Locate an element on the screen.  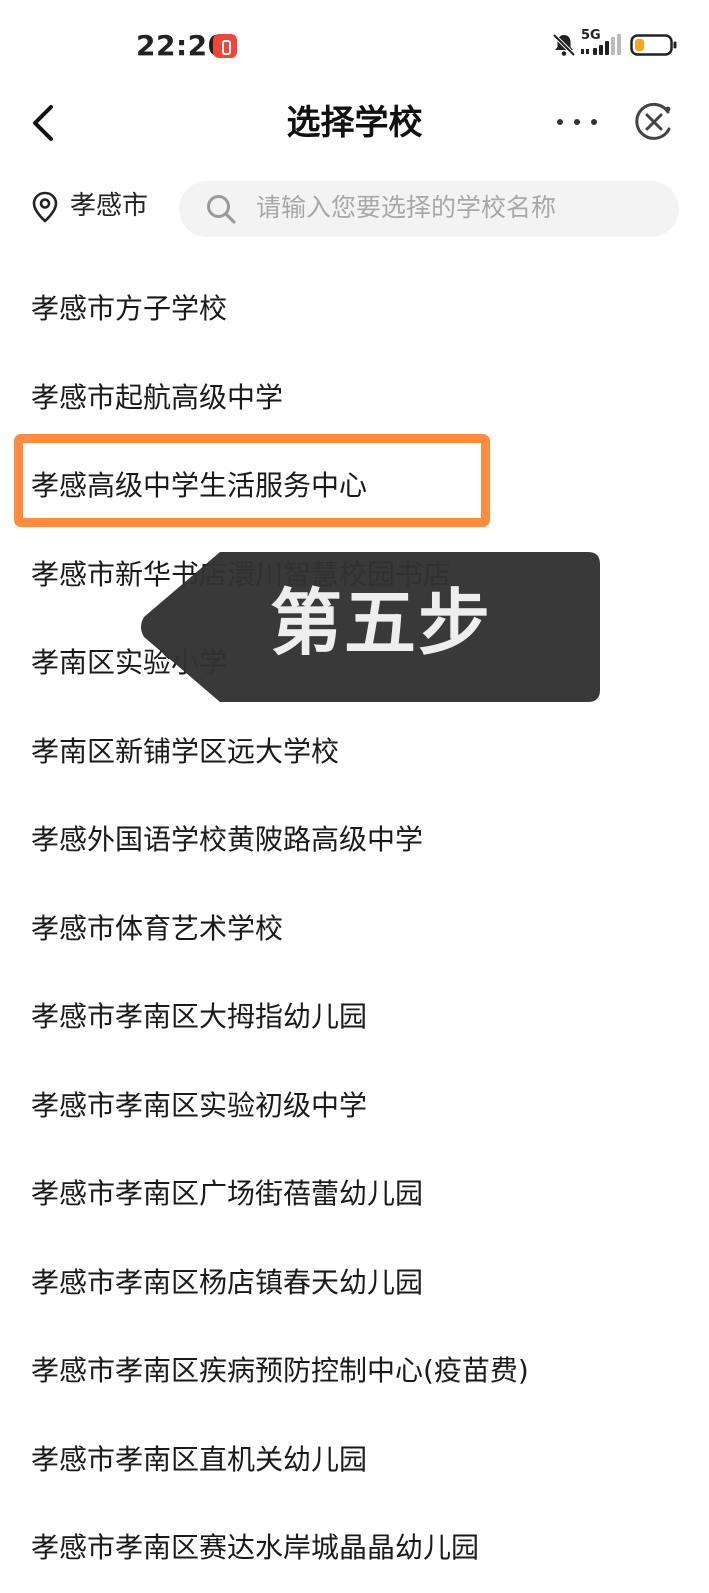
search-input: 请输入您要选择的学校名称 is located at coordinates (429, 209).